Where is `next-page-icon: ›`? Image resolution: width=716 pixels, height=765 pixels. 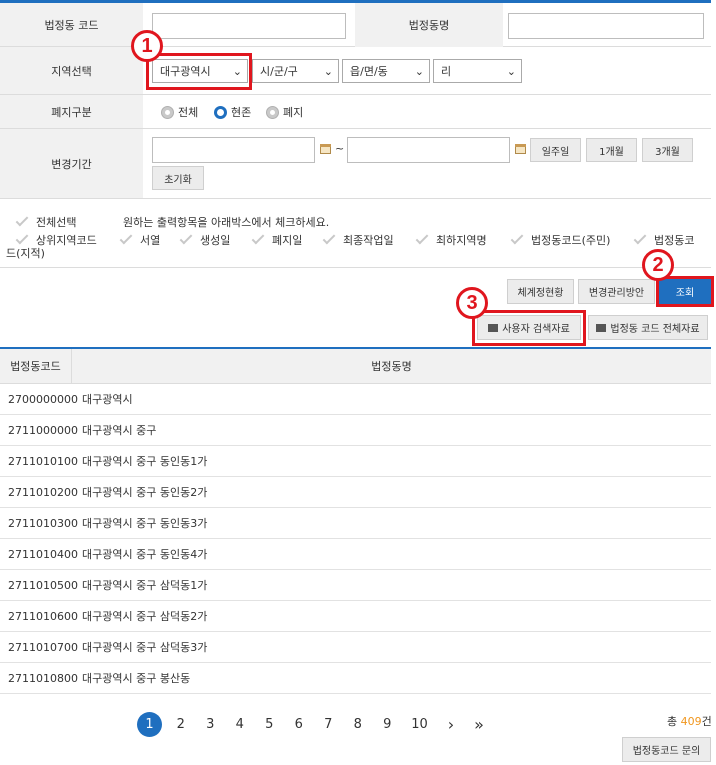
next-page-icon: › is located at coordinates (451, 724).